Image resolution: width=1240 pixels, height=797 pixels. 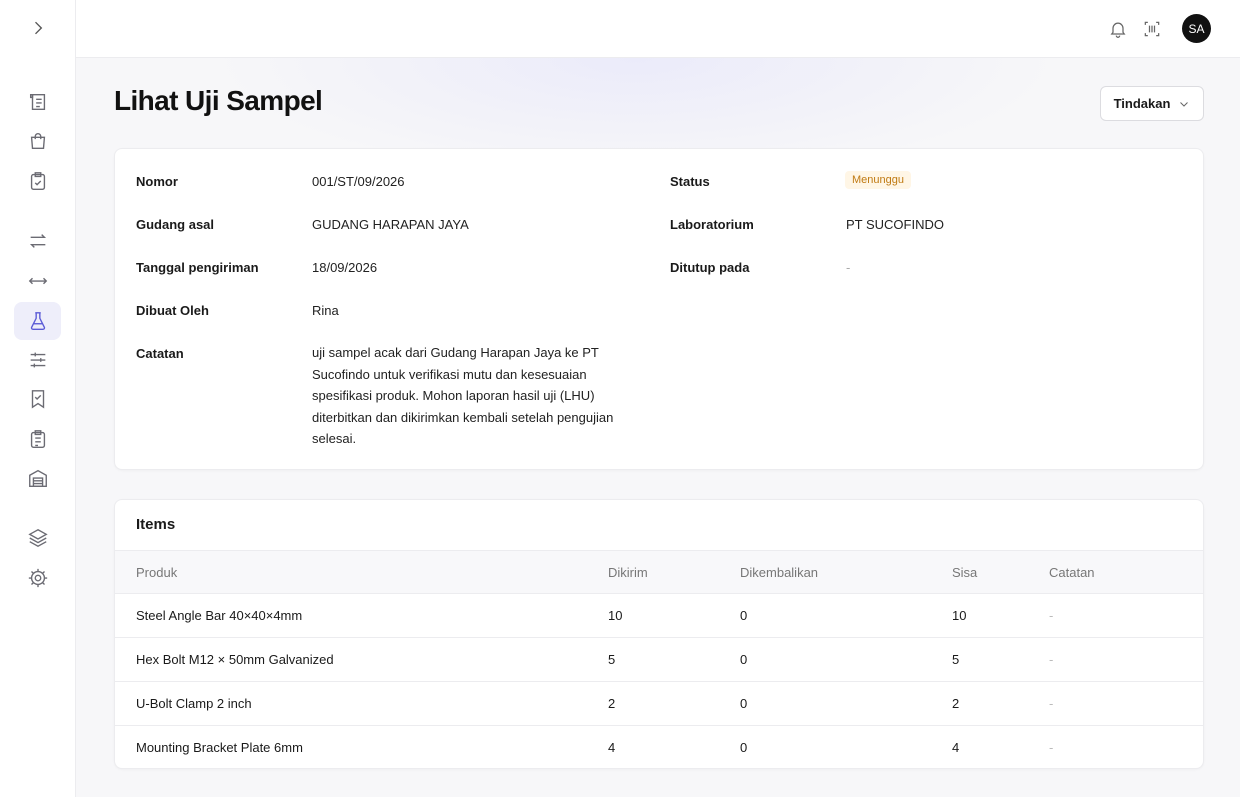 I want to click on cell-produk: Hex Bolt M12 × 50mm Galvanized, so click(x=235, y=659).